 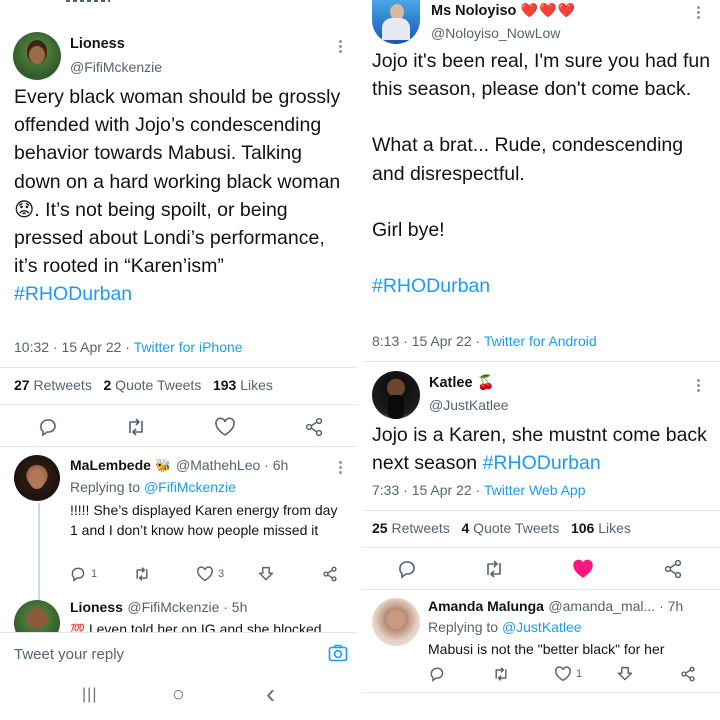 I want to click on like-count: 3, so click(x=221, y=574).